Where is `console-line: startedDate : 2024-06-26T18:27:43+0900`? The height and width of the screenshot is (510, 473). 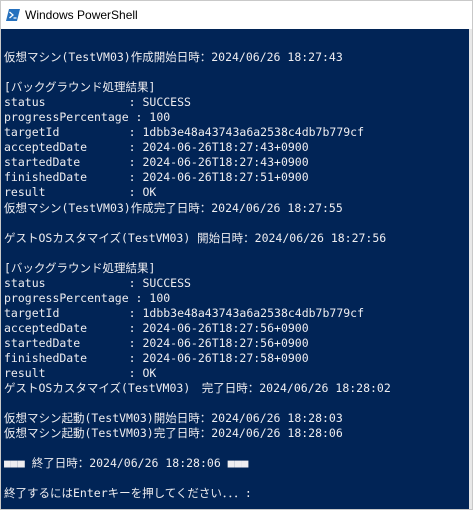 console-line: startedDate : 2024-06-26T18:27:43+0900 is located at coordinates (156, 162).